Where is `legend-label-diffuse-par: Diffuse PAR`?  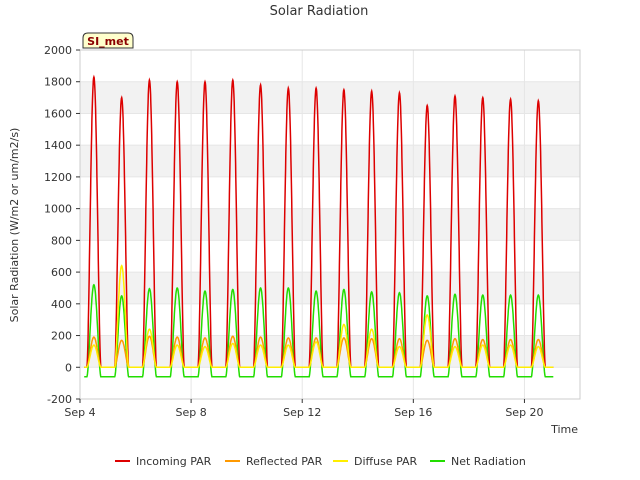 legend-label-diffuse-par: Diffuse PAR is located at coordinates (386, 461).